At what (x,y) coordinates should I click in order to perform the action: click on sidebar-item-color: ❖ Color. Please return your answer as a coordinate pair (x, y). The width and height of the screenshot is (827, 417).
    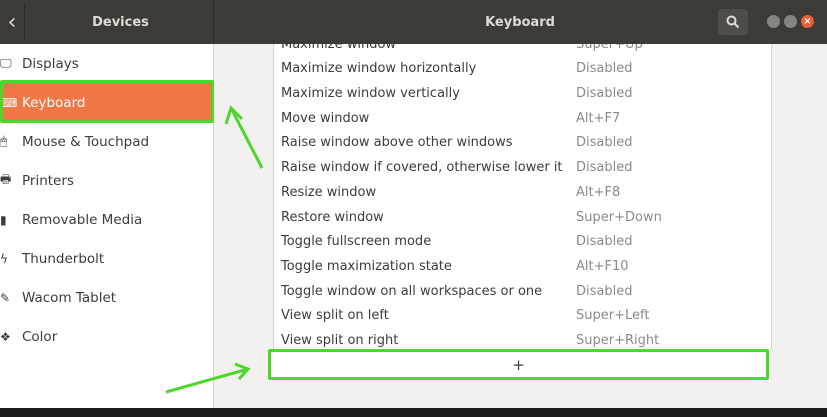
    Looking at the image, I should click on (106, 336).